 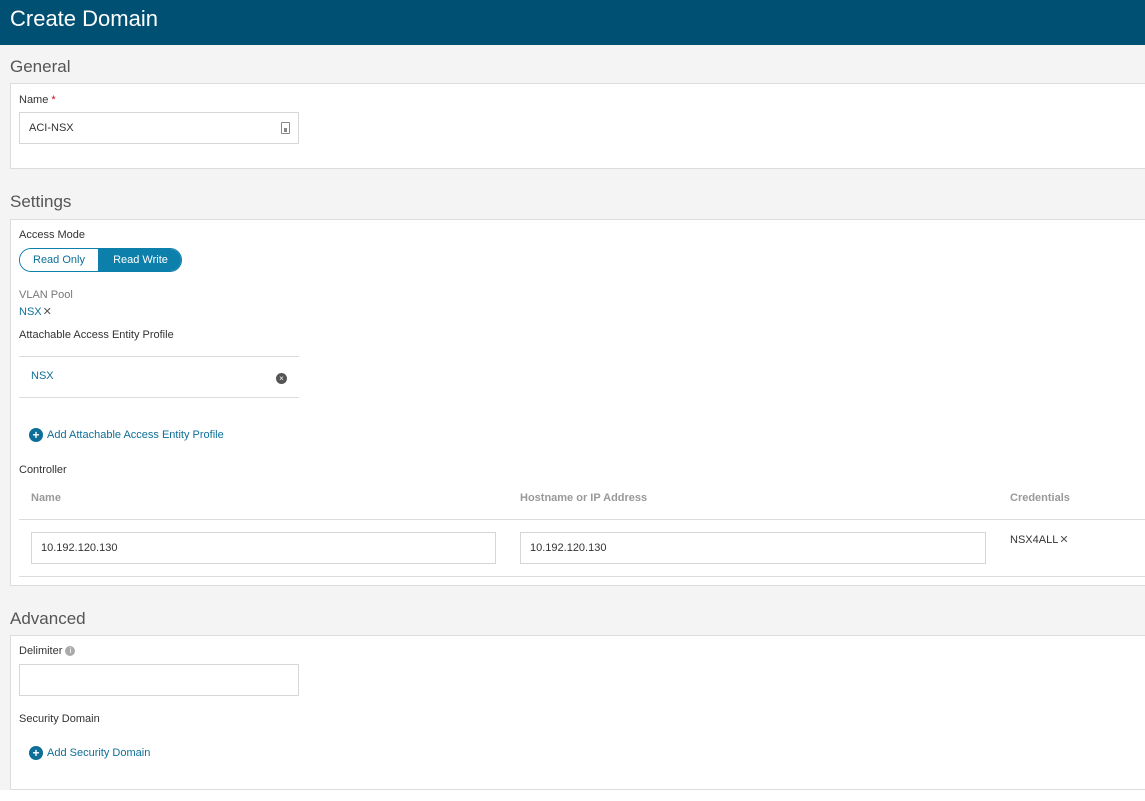 What do you see at coordinates (572, 22) in the screenshot?
I see `page-header: Create Domain` at bounding box center [572, 22].